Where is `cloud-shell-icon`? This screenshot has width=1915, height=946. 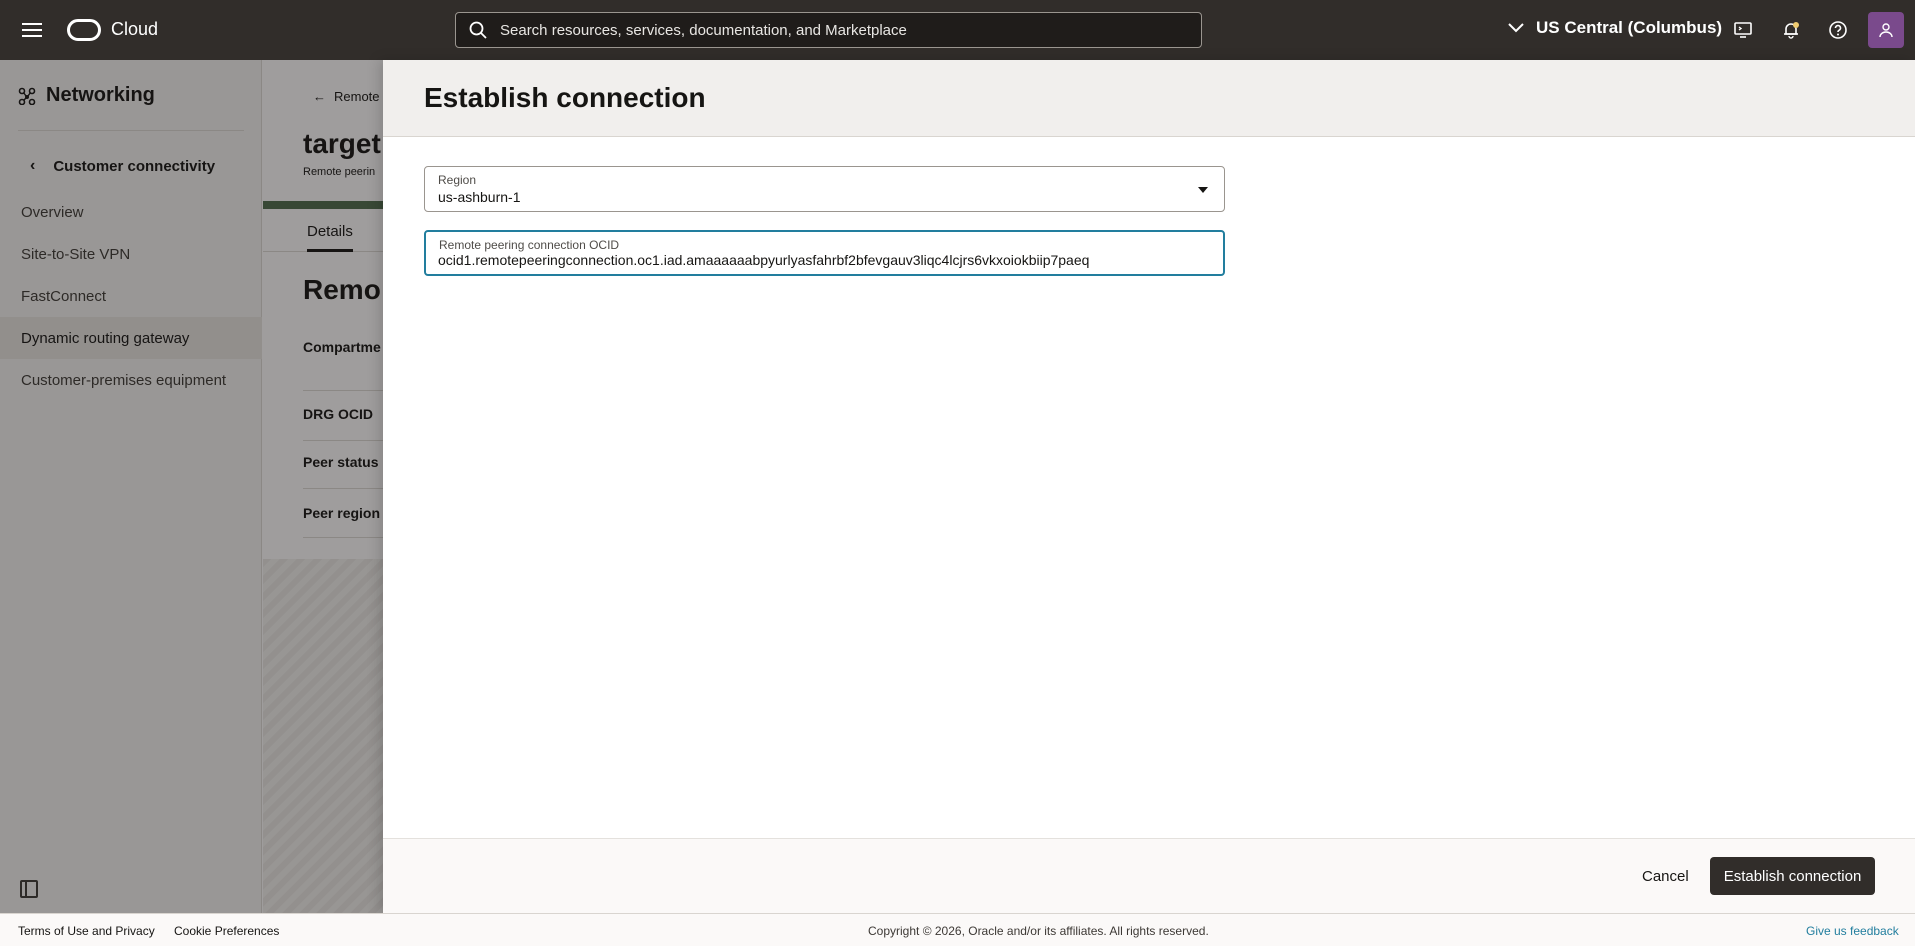
cloud-shell-icon is located at coordinates (1743, 30).